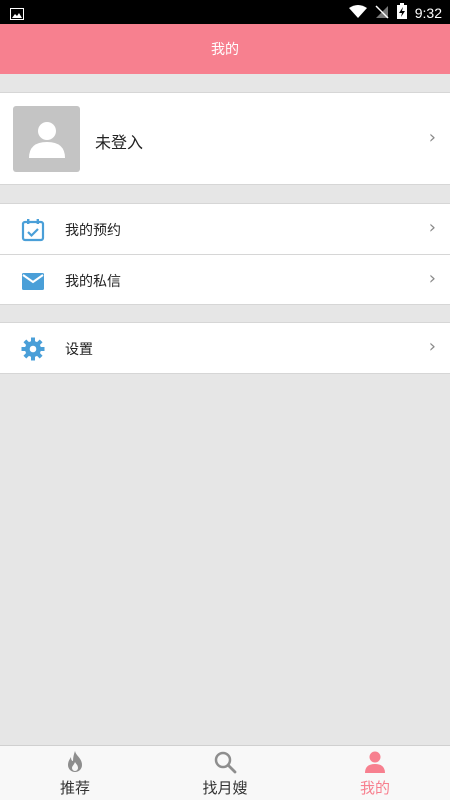 Image resolution: width=450 pixels, height=800 pixels. I want to click on tab-mine: 我的, so click(375, 773).